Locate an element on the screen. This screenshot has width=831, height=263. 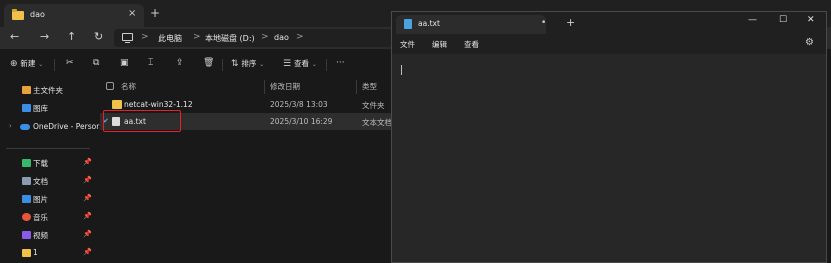
file-modified: 2025/3/8 13:03 is located at coordinates (299, 104).